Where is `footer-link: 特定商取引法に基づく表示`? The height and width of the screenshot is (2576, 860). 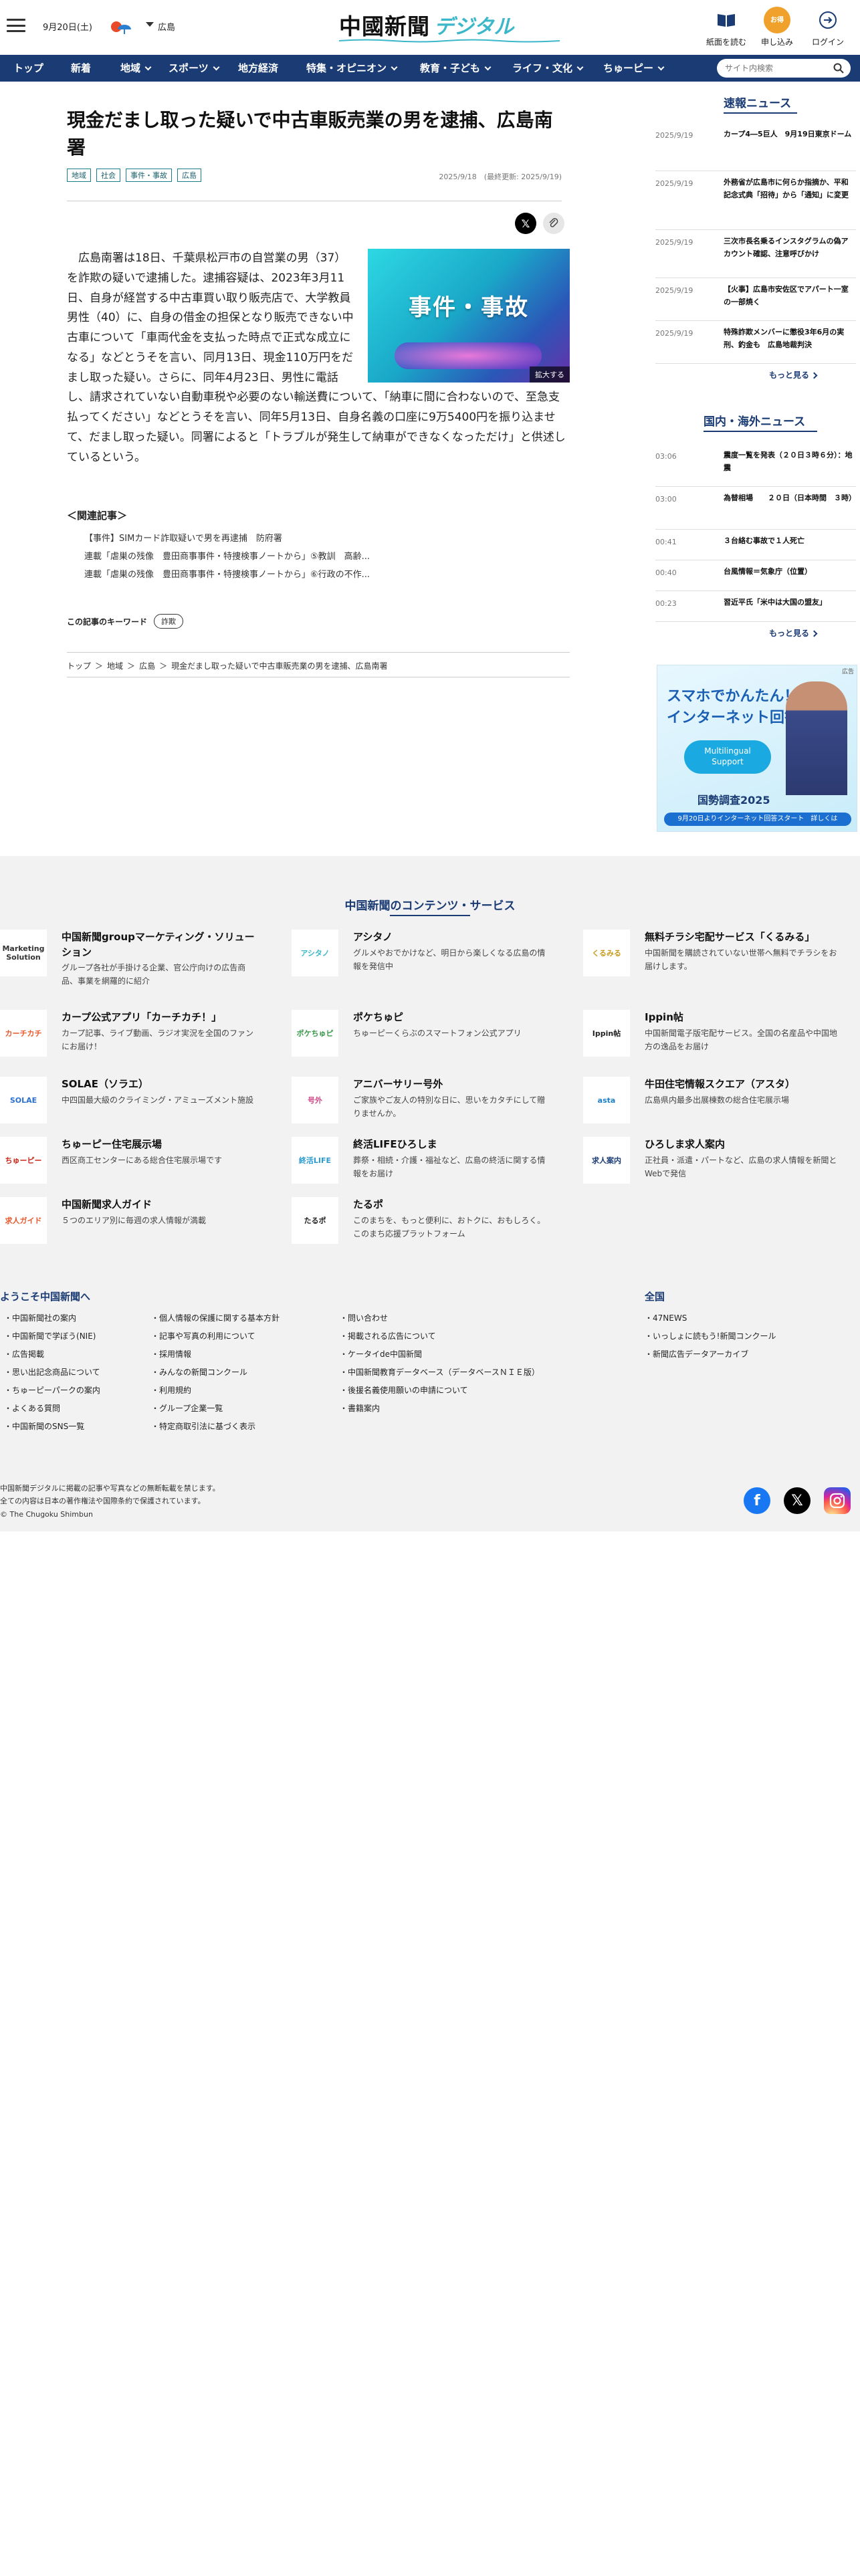 footer-link: 特定商取引法に基づく表示 is located at coordinates (215, 1427).